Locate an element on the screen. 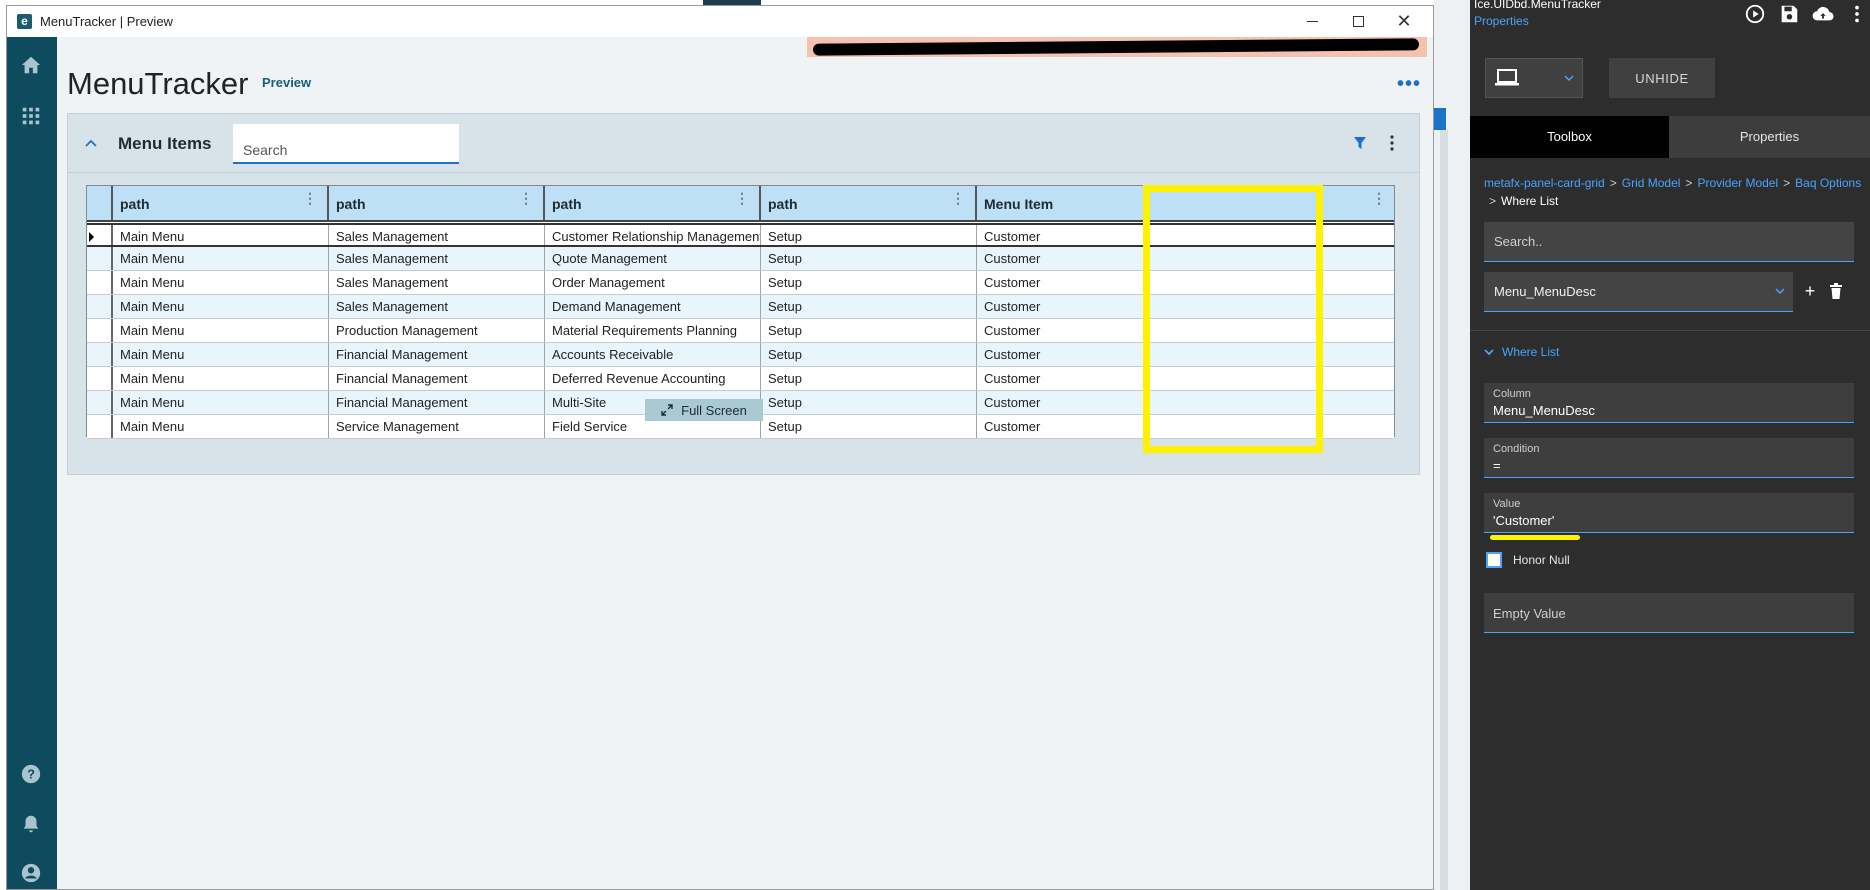  table-cell: Material Requirements Planning is located at coordinates (653, 330).